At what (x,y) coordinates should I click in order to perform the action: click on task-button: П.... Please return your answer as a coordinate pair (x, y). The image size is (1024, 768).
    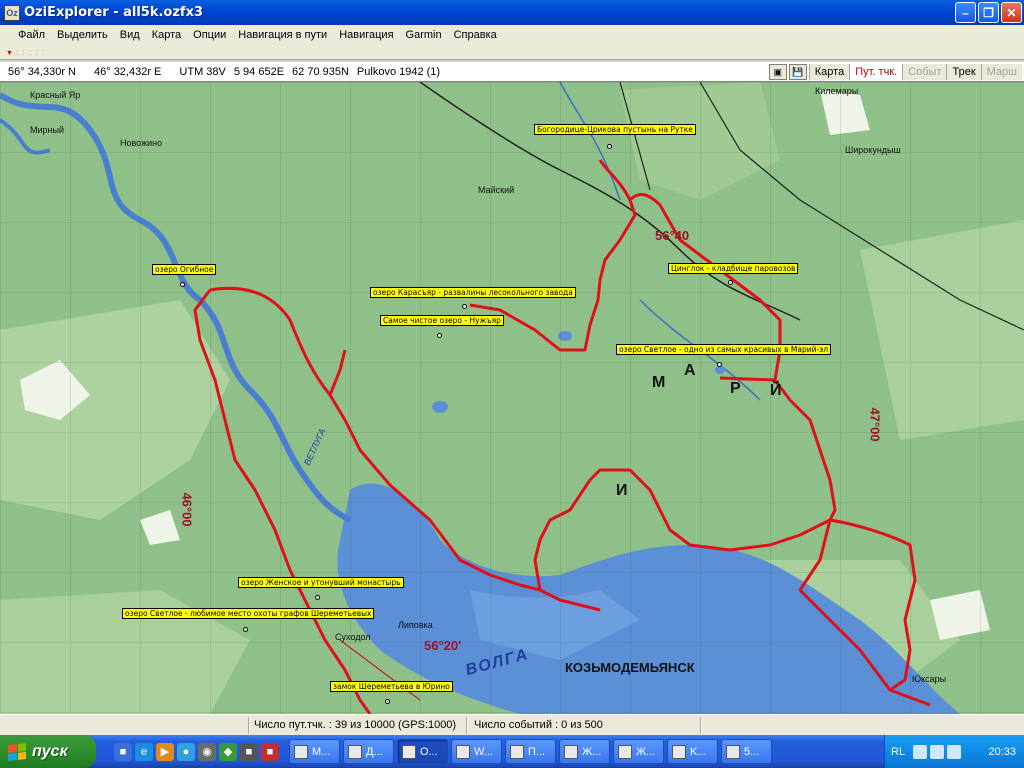
    Looking at the image, I should click on (530, 751).